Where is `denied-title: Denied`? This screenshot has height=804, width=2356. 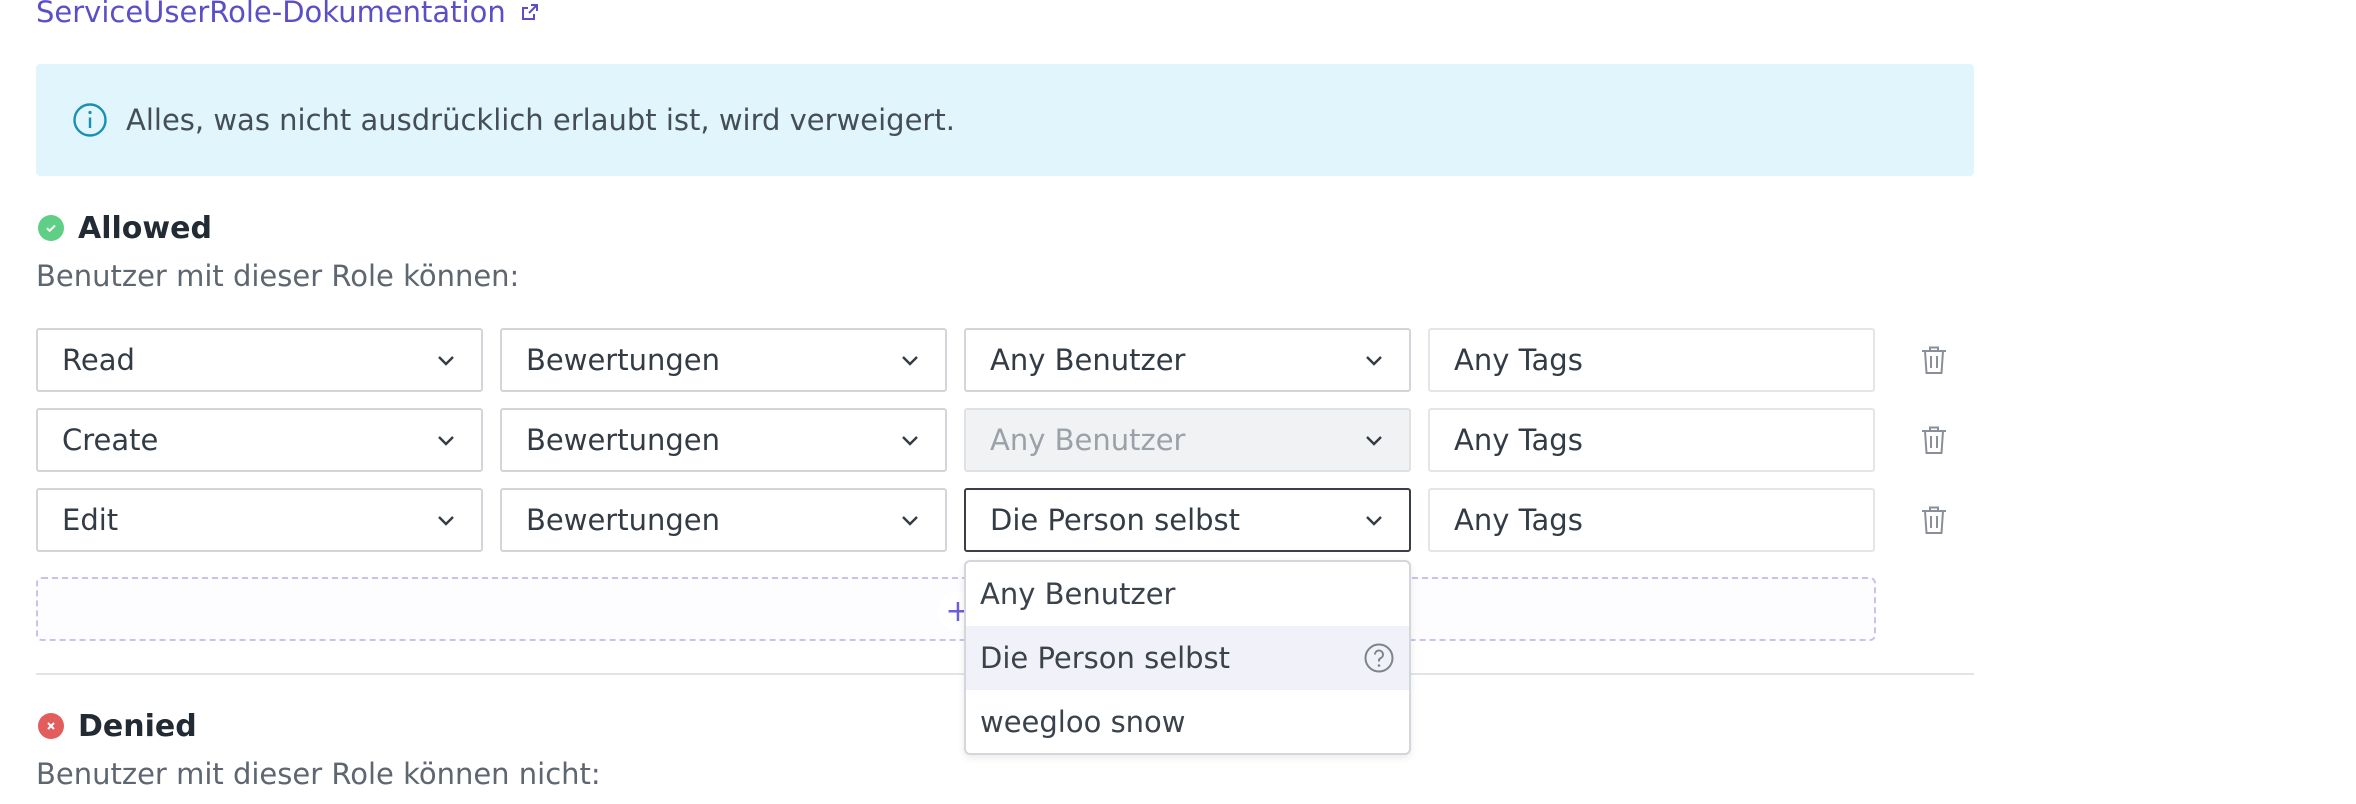
denied-title: Denied is located at coordinates (137, 726).